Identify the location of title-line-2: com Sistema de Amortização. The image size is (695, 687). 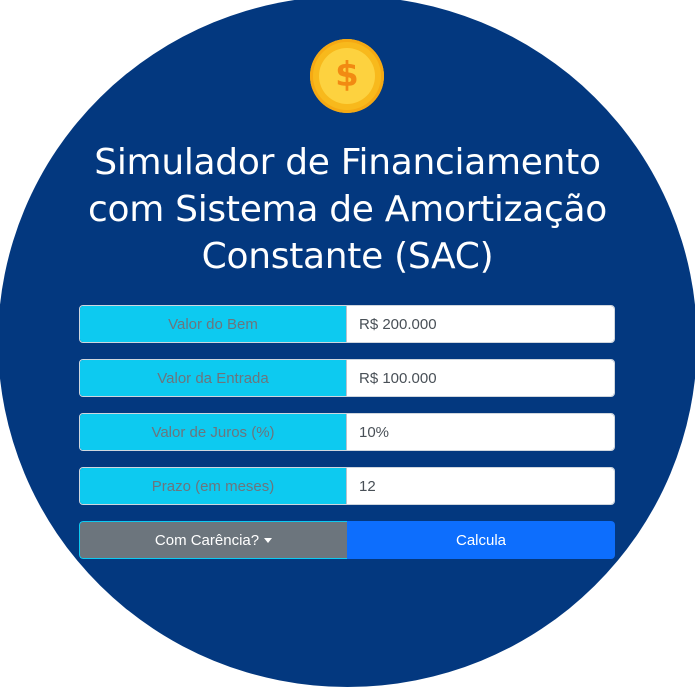
(347, 209).